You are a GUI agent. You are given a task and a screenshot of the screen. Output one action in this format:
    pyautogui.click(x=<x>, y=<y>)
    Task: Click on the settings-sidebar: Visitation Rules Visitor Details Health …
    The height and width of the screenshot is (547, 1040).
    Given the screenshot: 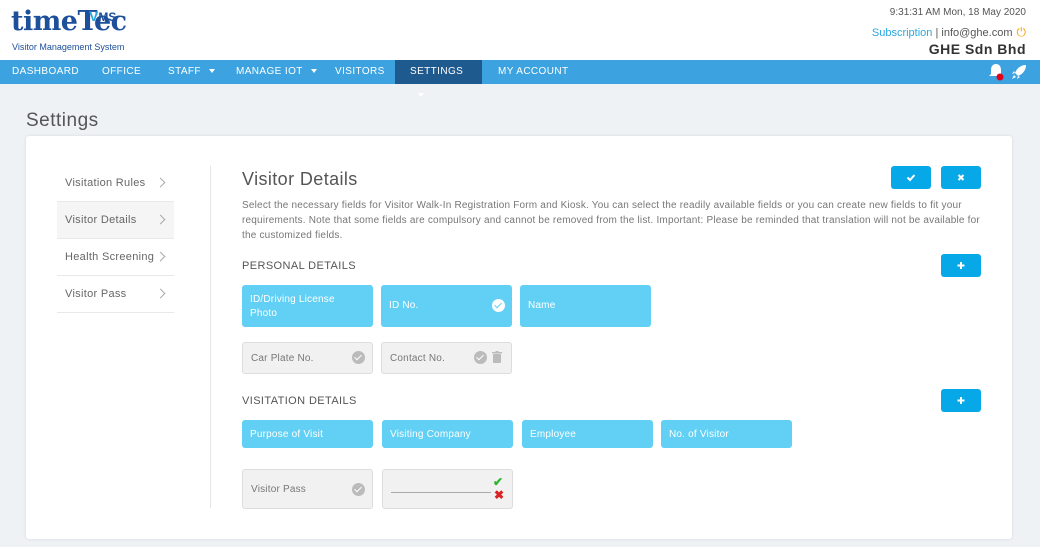 What is the action you would take?
    pyautogui.click(x=115, y=239)
    